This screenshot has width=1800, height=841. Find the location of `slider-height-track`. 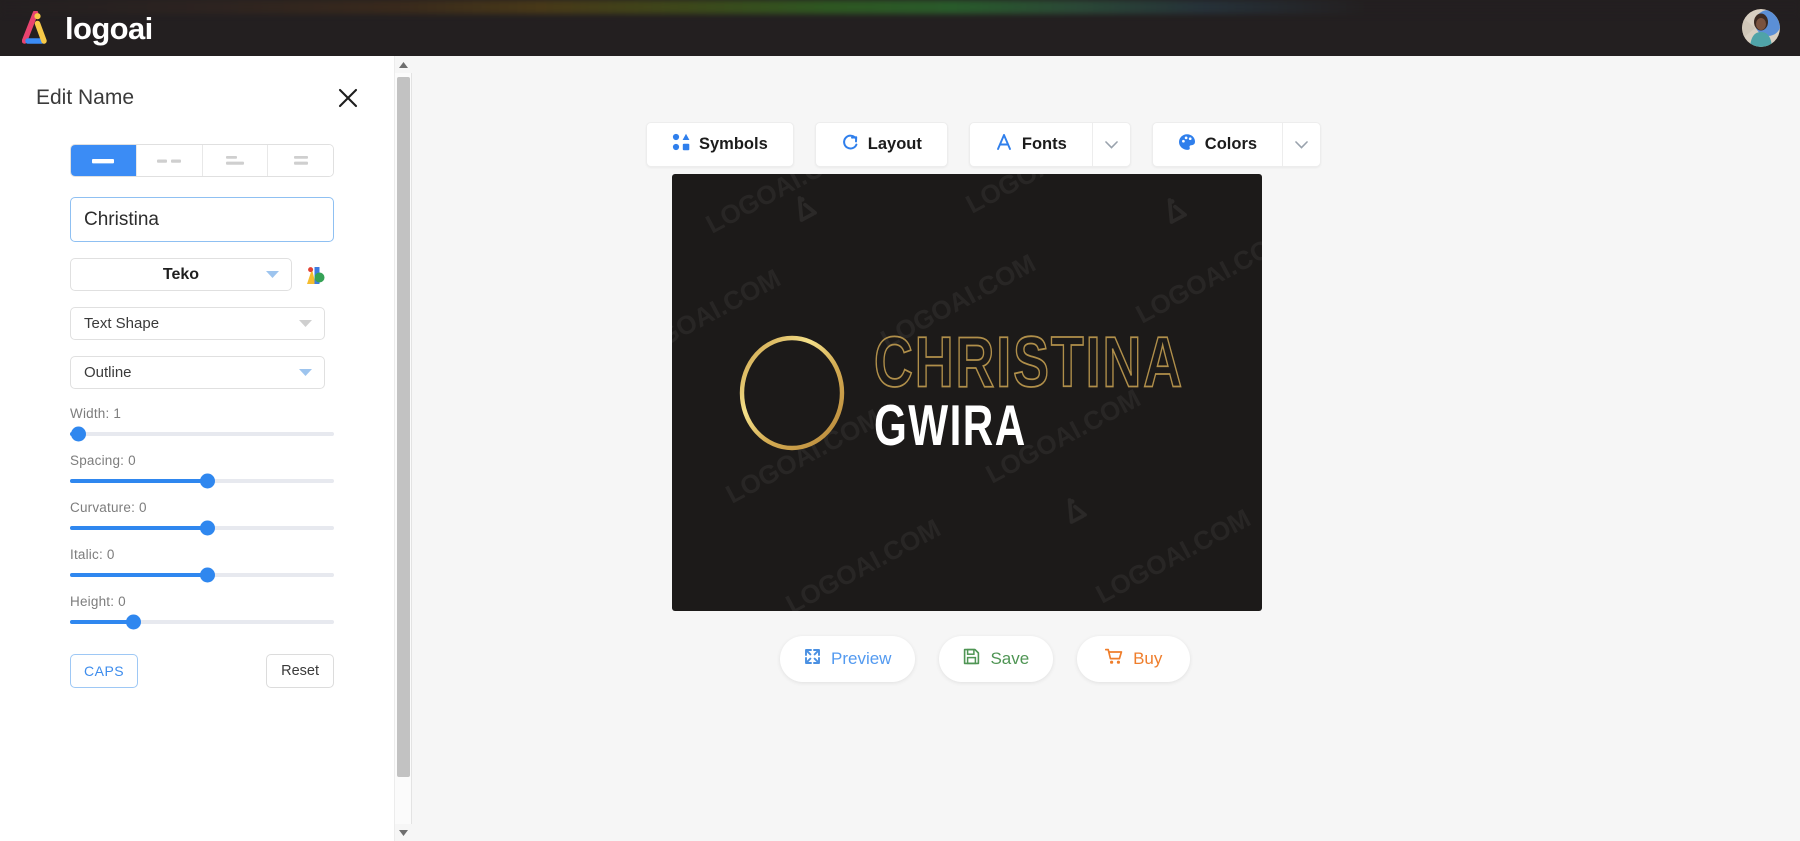

slider-height-track is located at coordinates (202, 622).